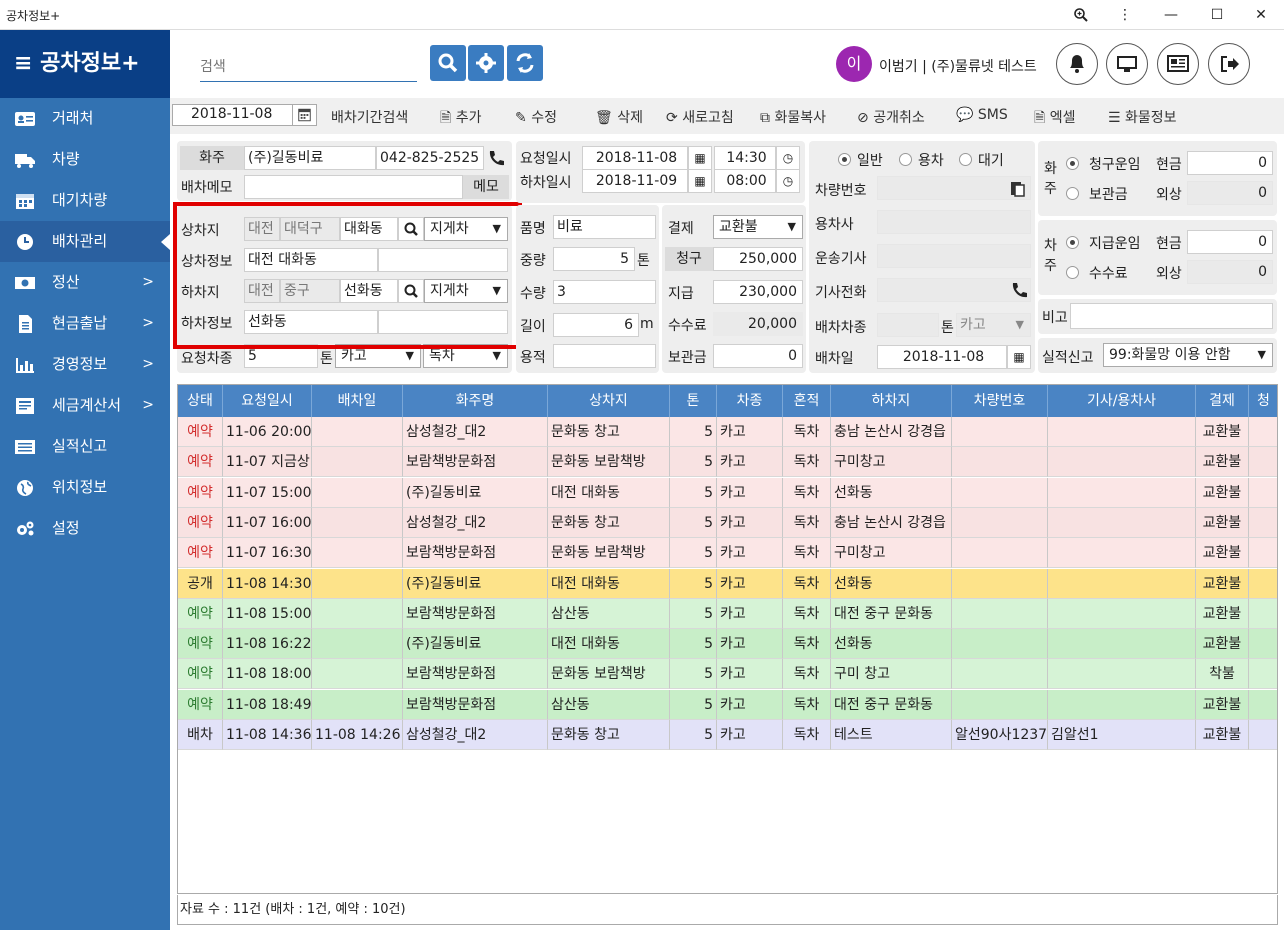 The height and width of the screenshot is (930, 1284). What do you see at coordinates (1171, 316) in the screenshot?
I see `note-field` at bounding box center [1171, 316].